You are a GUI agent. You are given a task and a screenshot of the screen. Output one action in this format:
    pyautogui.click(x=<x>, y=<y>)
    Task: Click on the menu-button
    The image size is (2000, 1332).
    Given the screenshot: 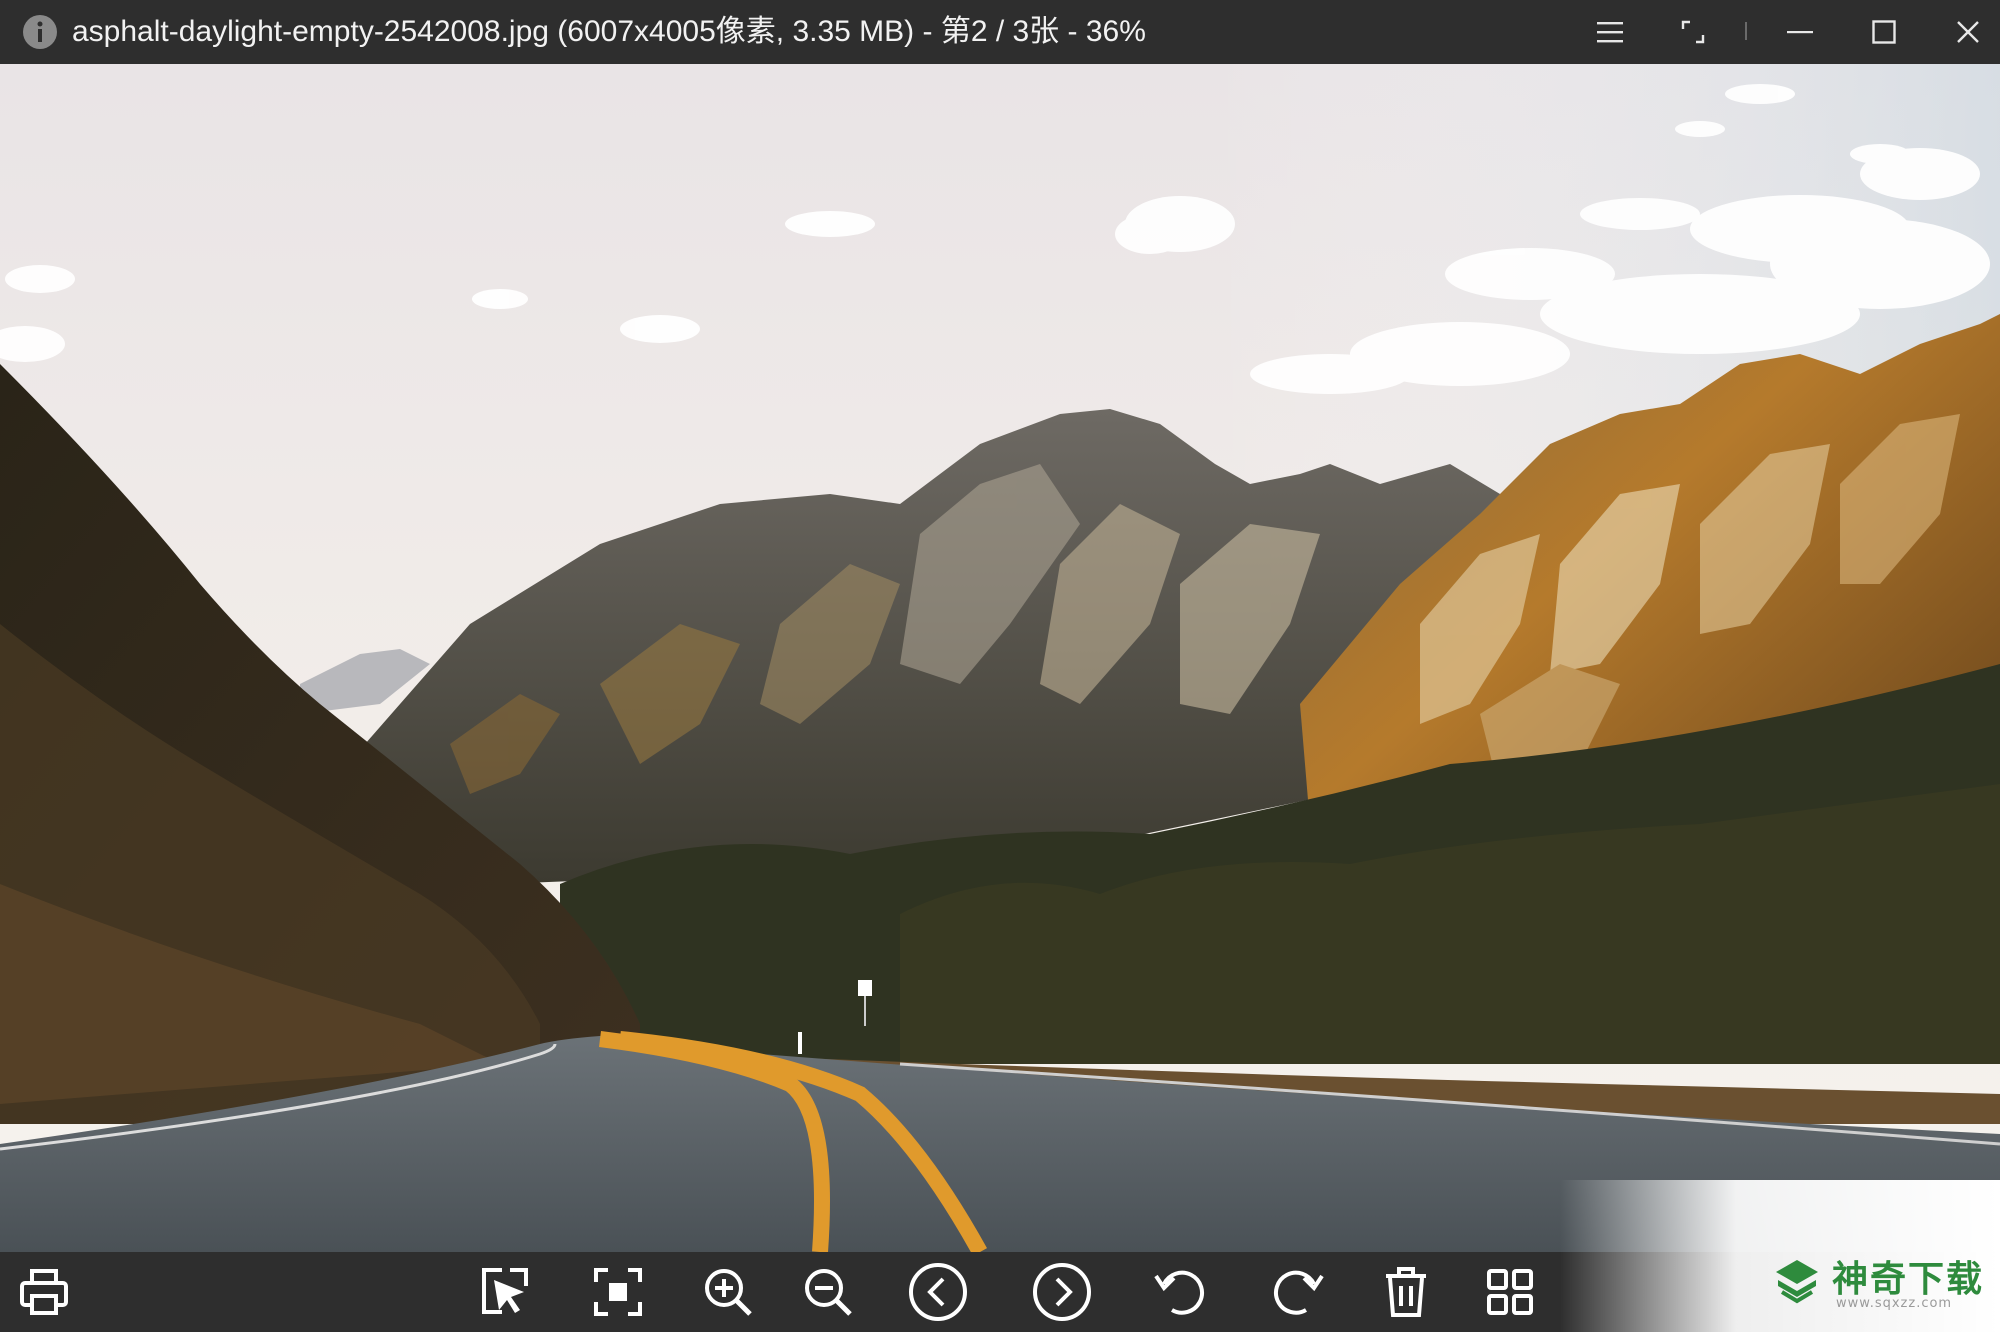 What is the action you would take?
    pyautogui.click(x=1610, y=32)
    